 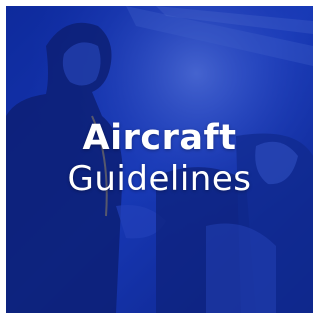 What do you see at coordinates (159, 179) in the screenshot?
I see `tile-title-line2: Guidelines` at bounding box center [159, 179].